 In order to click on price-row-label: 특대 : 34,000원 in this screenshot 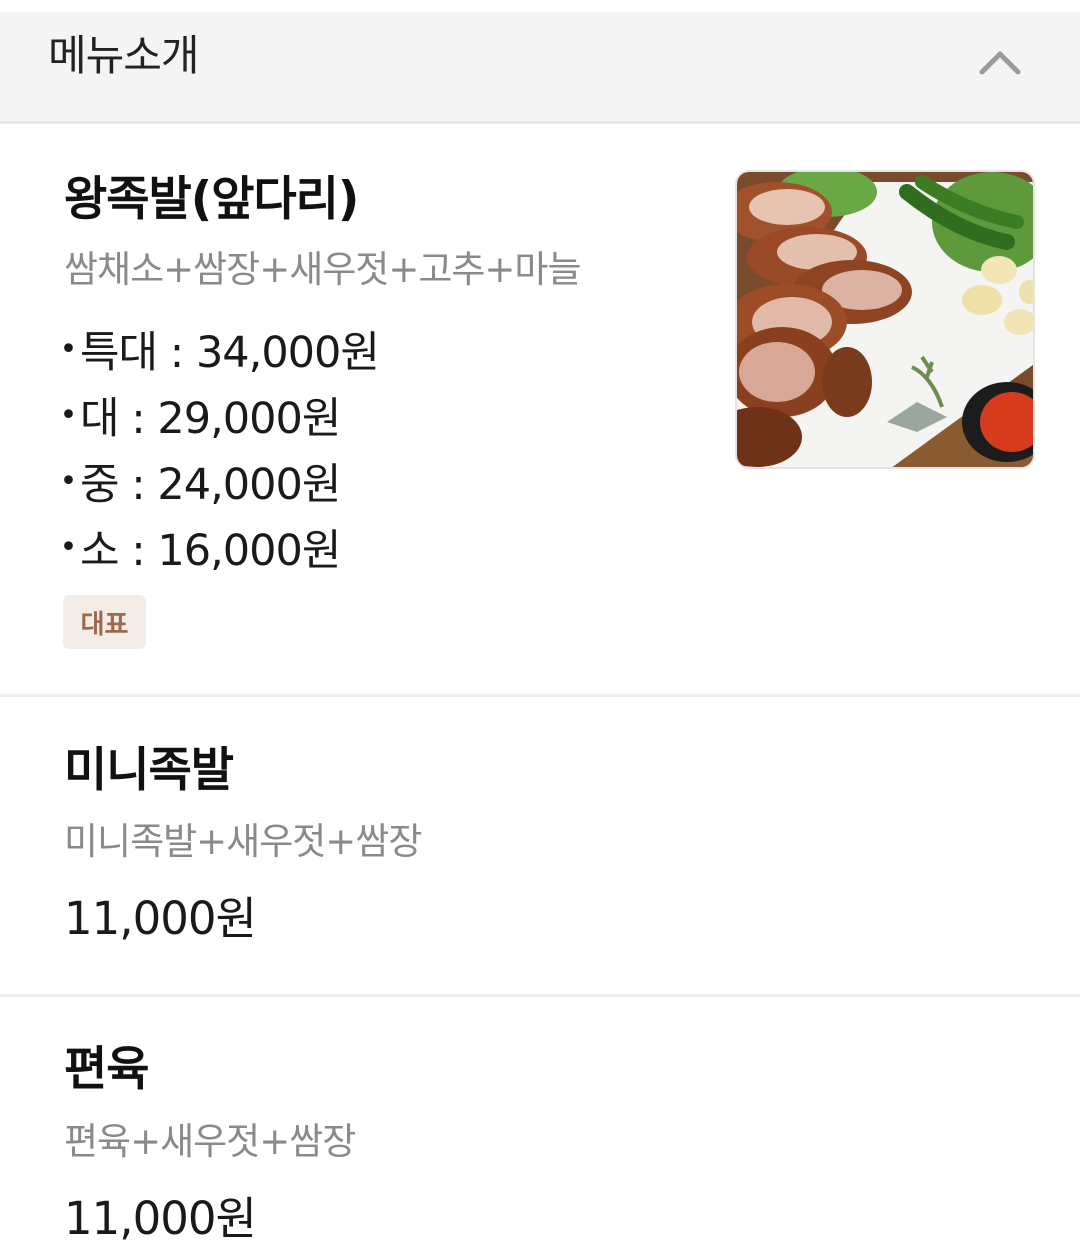, I will do `click(230, 353)`.